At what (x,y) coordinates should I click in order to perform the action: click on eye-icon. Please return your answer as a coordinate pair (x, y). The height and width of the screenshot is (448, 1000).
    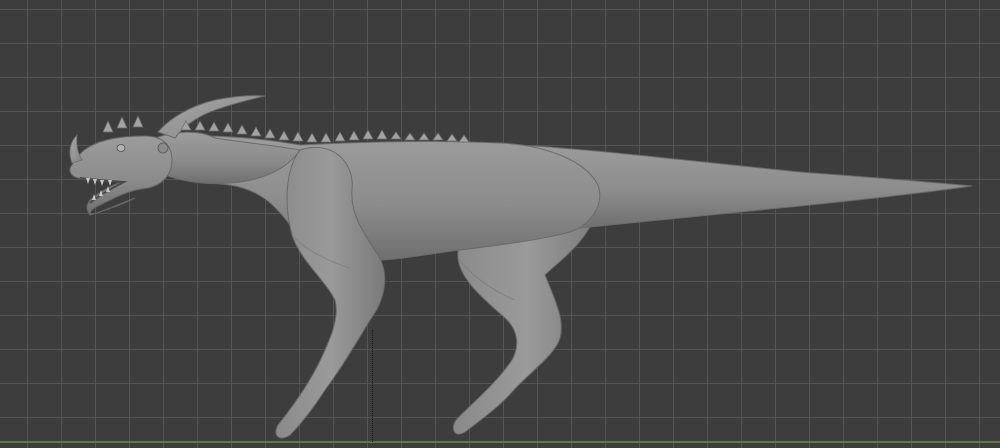
    Looking at the image, I should click on (121, 148).